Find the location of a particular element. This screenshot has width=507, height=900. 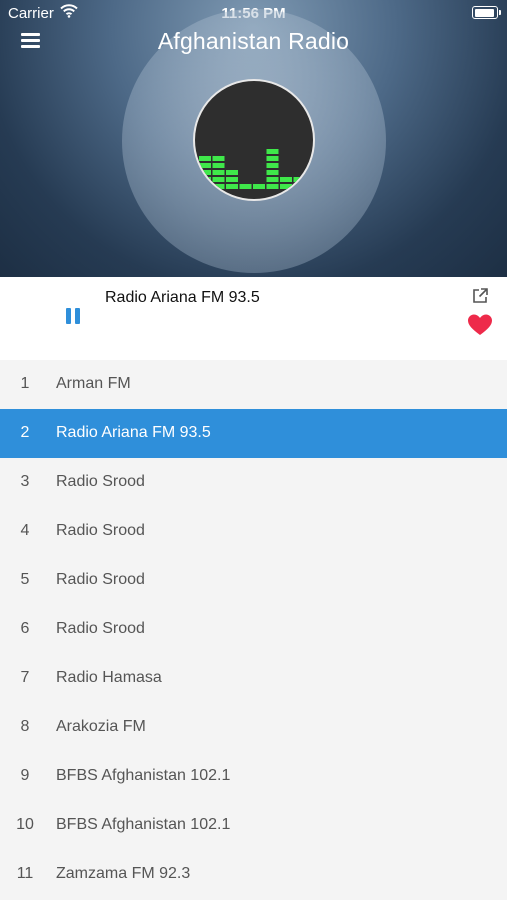

equalizer-icon is located at coordinates (256, 169).